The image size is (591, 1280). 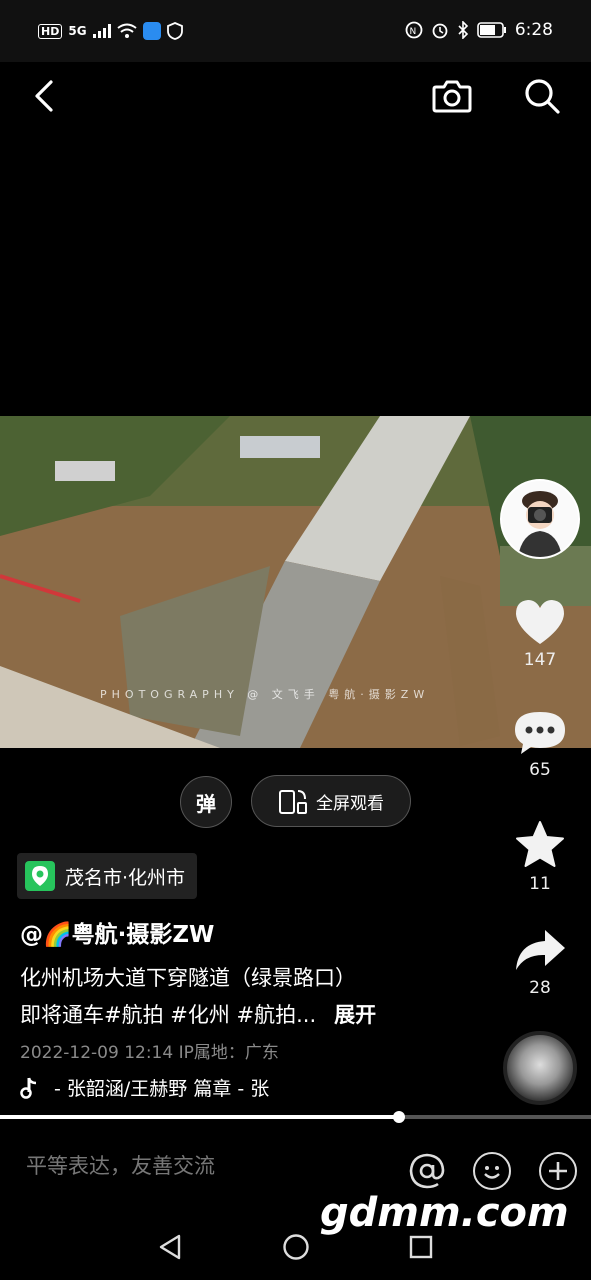 What do you see at coordinates (265, 694) in the screenshot?
I see `video-watermark: PHOTOGRAPHY @ 文飞手 粤航·摄影ZW` at bounding box center [265, 694].